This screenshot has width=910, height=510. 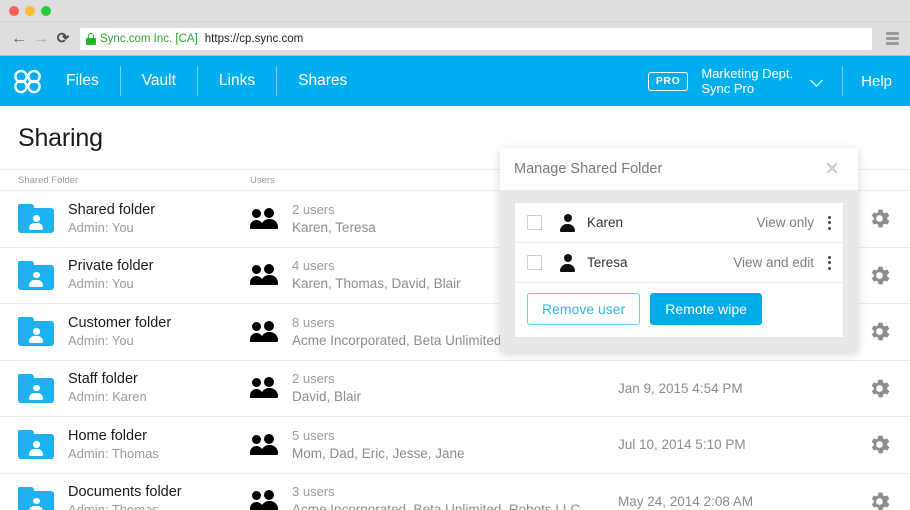 What do you see at coordinates (41, 39) in the screenshot?
I see `forward-arrow-icon: →` at bounding box center [41, 39].